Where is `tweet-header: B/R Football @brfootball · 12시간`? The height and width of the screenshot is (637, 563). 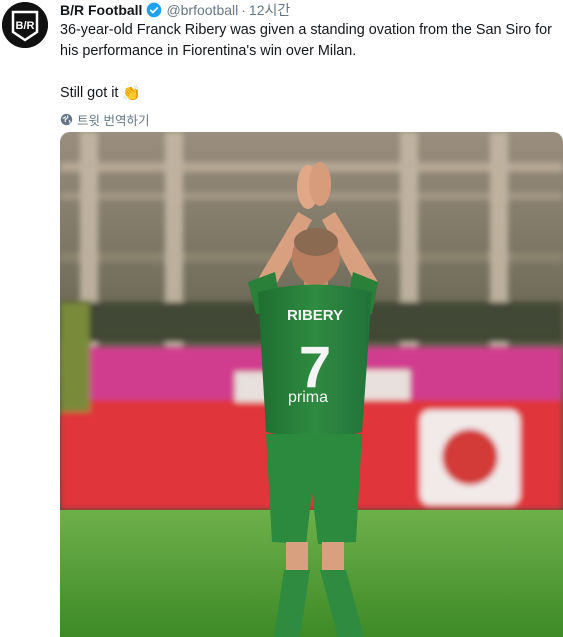 tweet-header: B/R Football @brfootball · 12시간 is located at coordinates (310, 10).